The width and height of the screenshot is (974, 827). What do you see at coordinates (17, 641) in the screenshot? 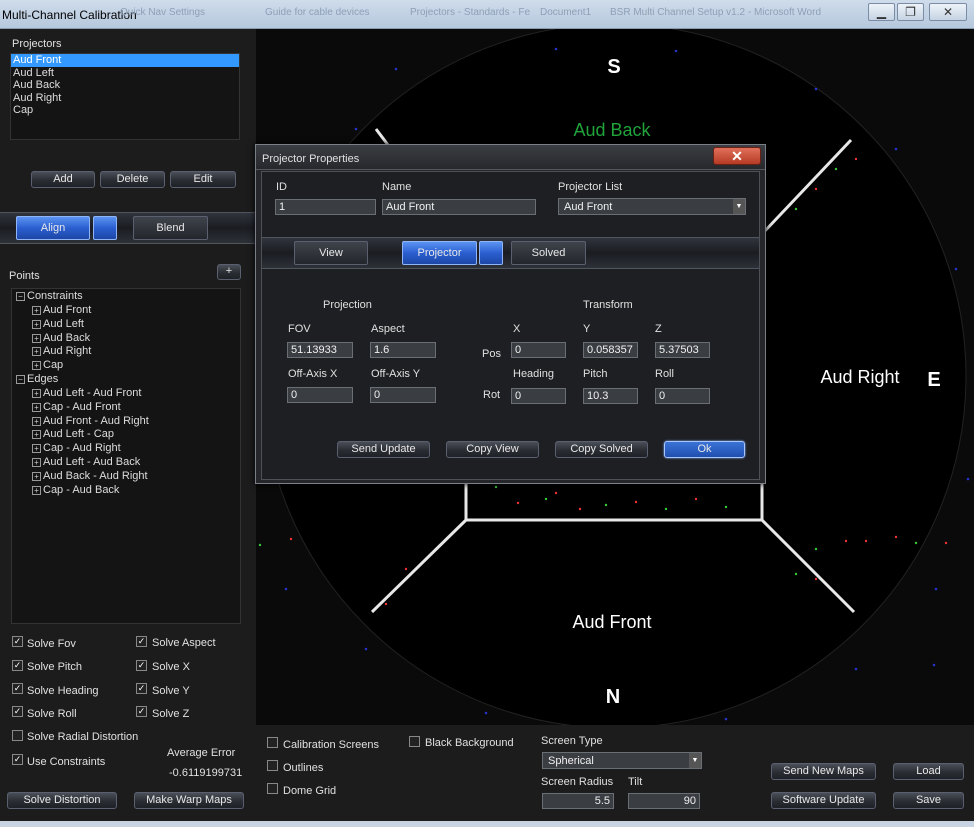
I see `solve-fov-checkbox: ✓` at bounding box center [17, 641].